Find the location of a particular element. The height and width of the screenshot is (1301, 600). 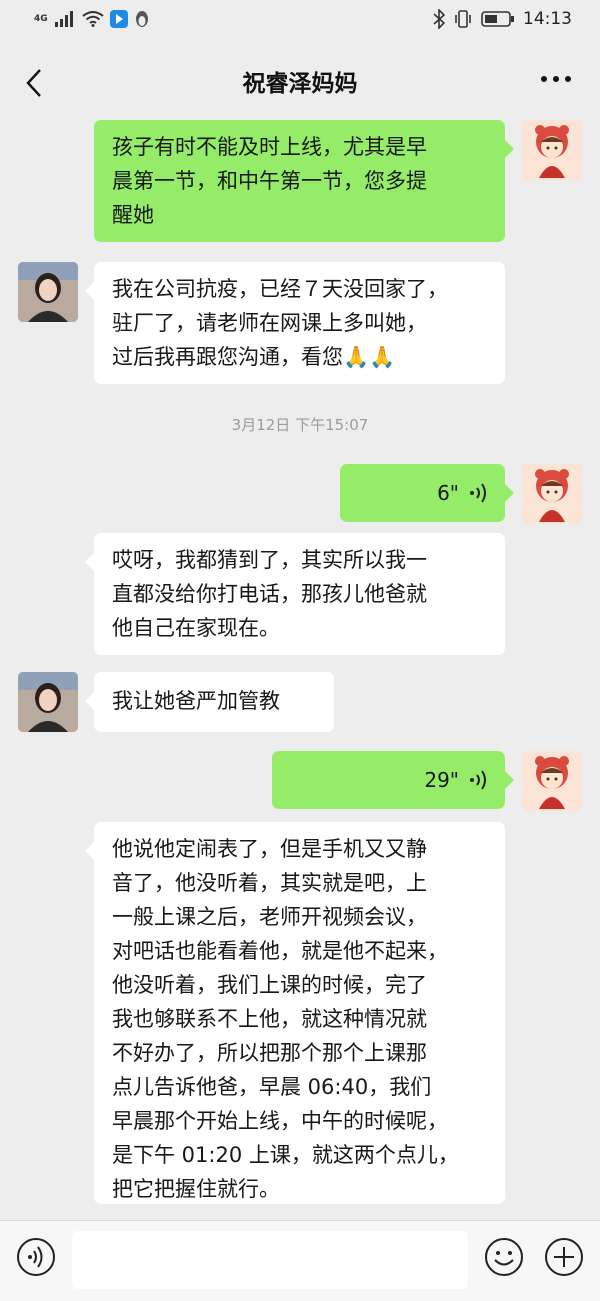

incoming-message: 我让她爸严加管教 is located at coordinates (209, 702).